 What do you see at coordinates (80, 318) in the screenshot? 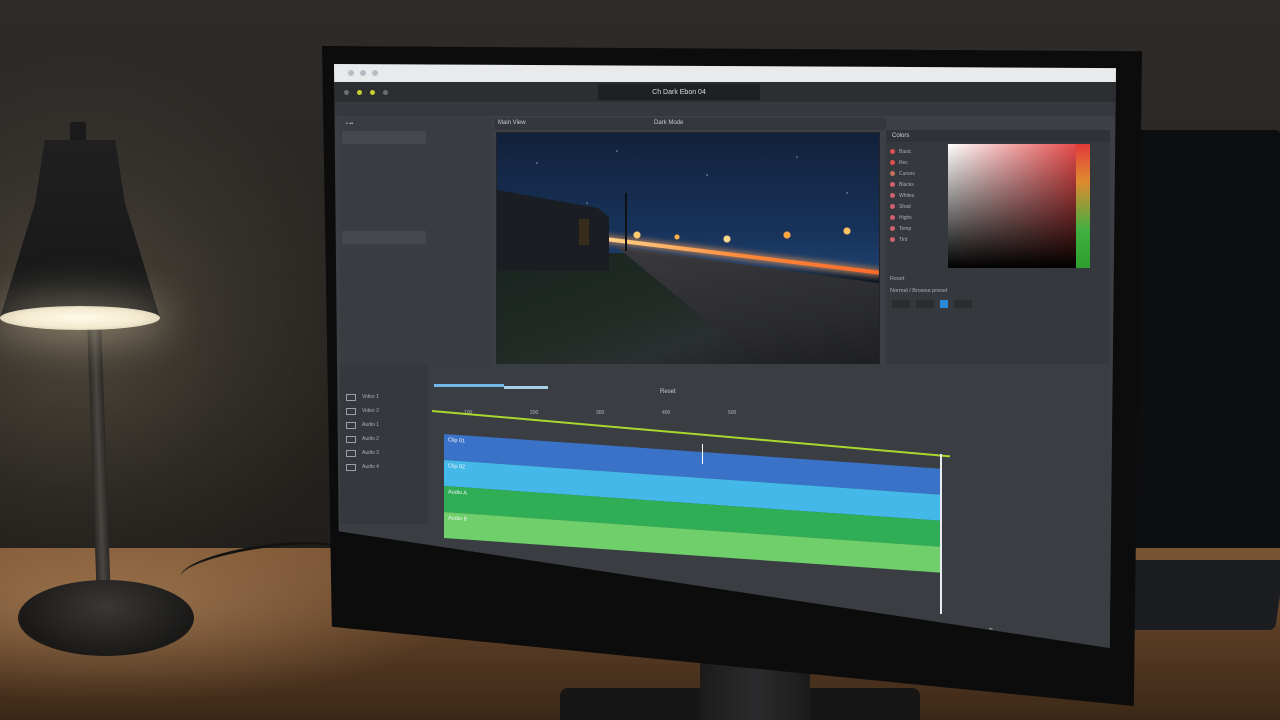
I see `lamp-bulb-light` at bounding box center [80, 318].